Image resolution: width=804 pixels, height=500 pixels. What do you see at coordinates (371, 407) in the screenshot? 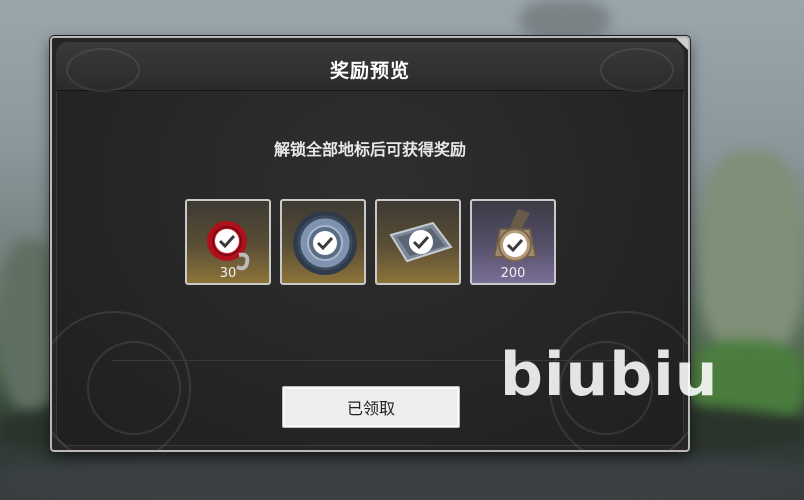
I see `claimed-button: 已领取` at bounding box center [371, 407].